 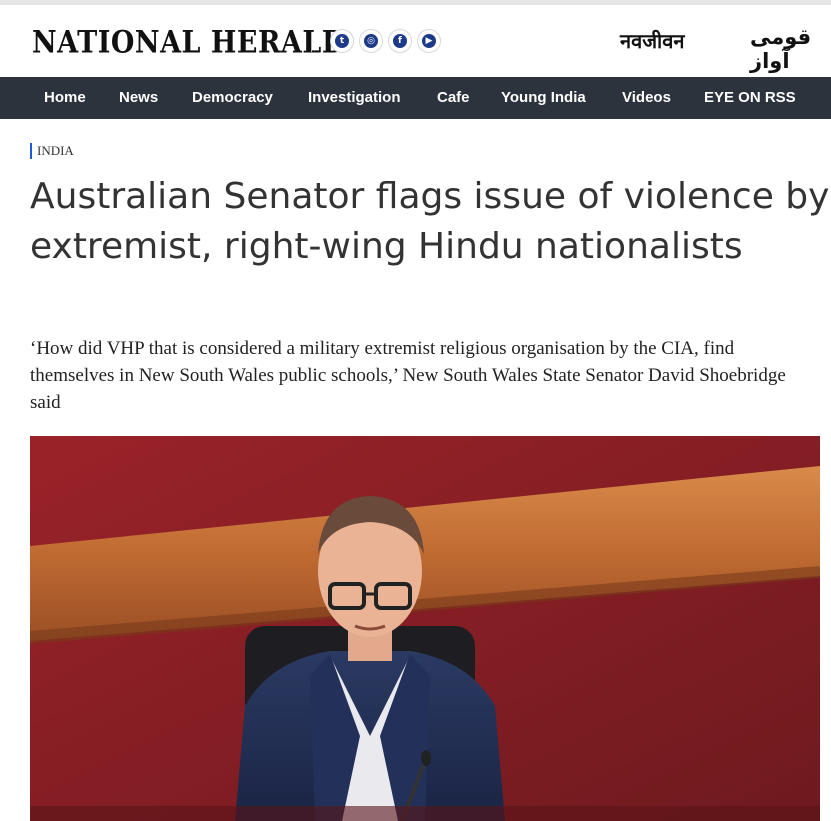 I want to click on twitter-icon: t, so click(x=342, y=41).